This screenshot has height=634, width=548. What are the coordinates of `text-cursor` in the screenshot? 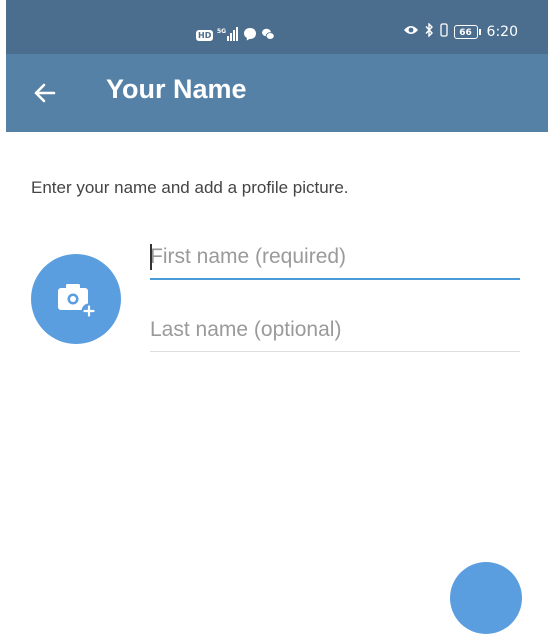 It's located at (151, 257).